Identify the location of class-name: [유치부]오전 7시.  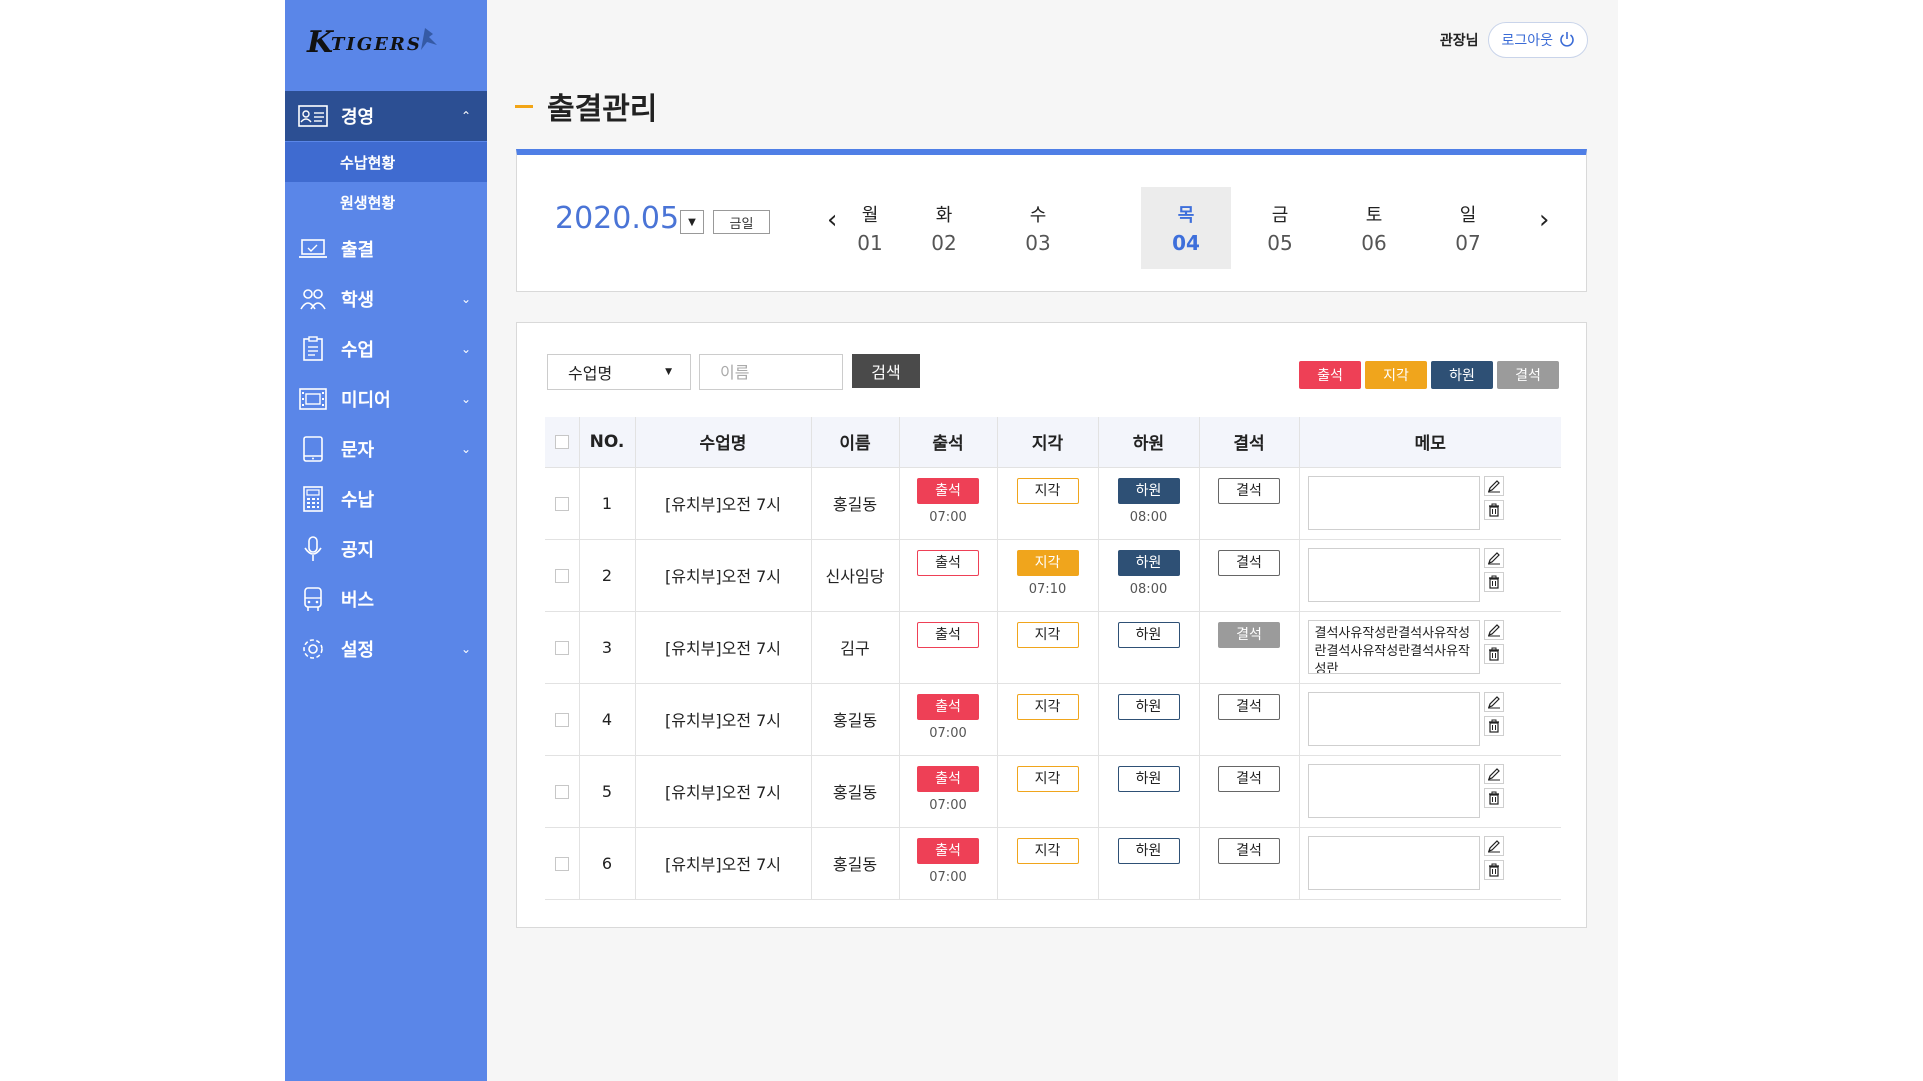
(723, 863).